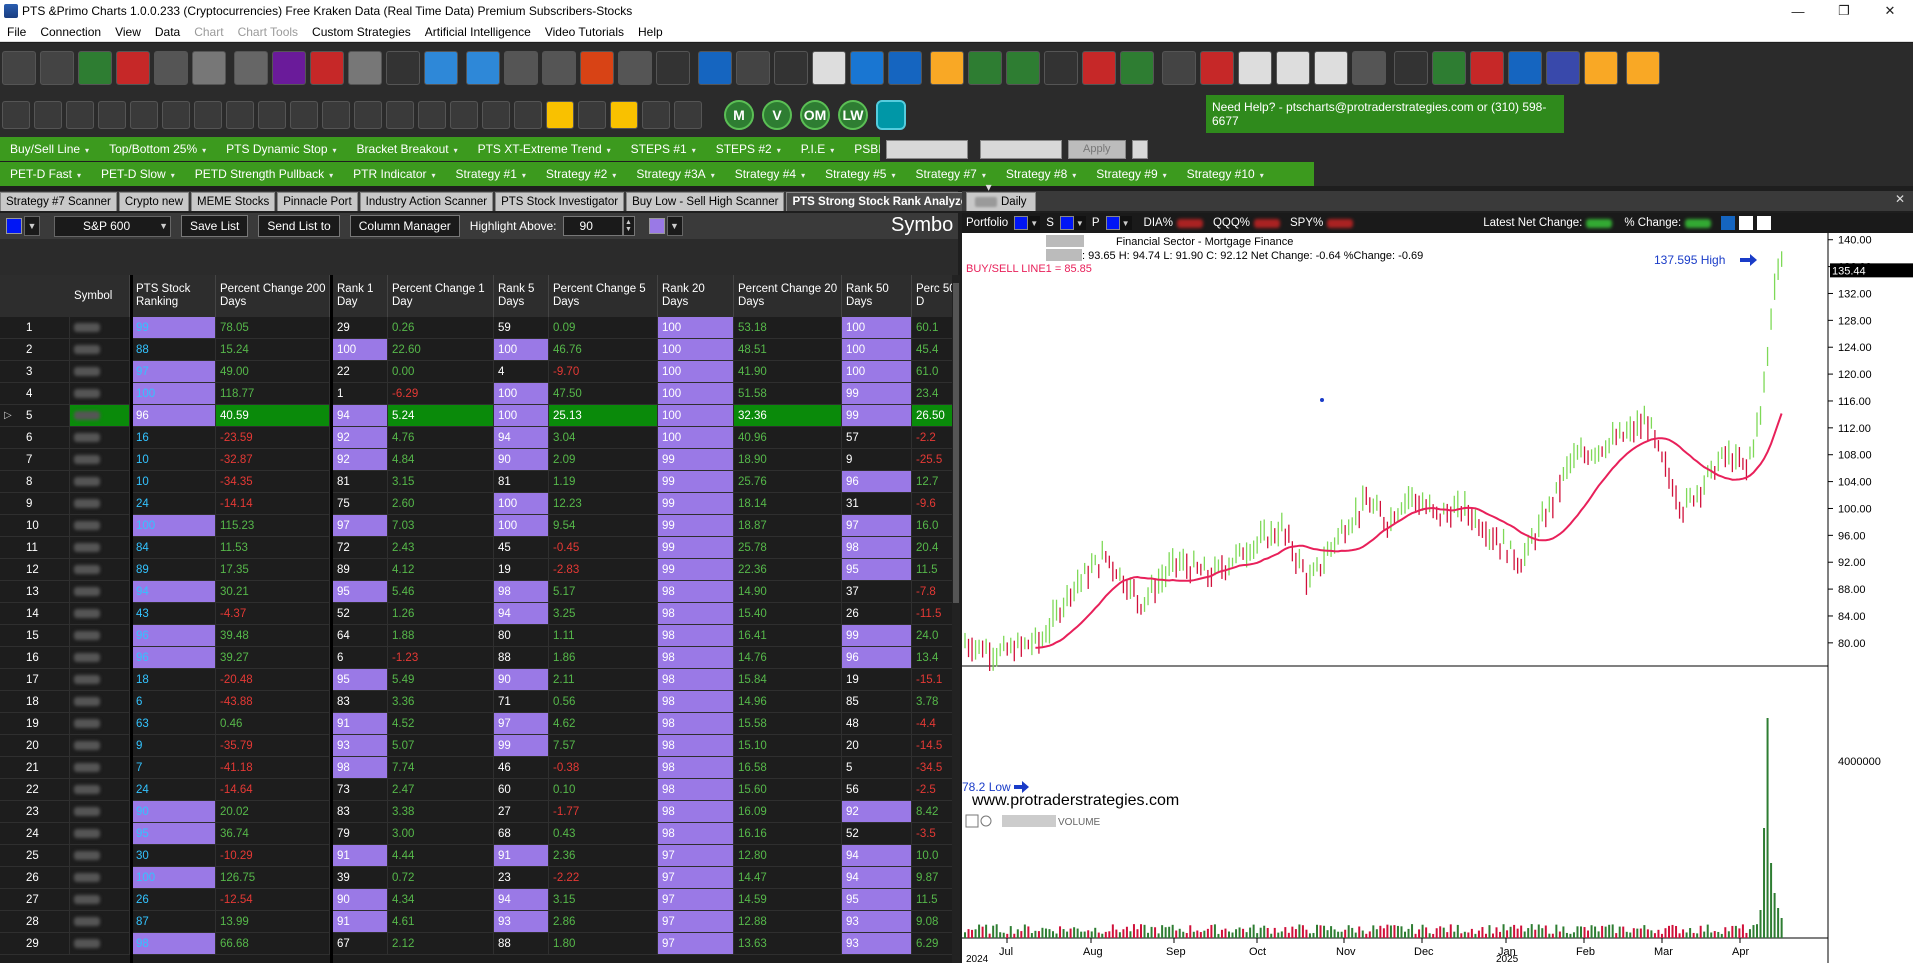 This screenshot has width=1913, height=963. Describe the element at coordinates (560, 115) in the screenshot. I see `grid-icon` at that location.